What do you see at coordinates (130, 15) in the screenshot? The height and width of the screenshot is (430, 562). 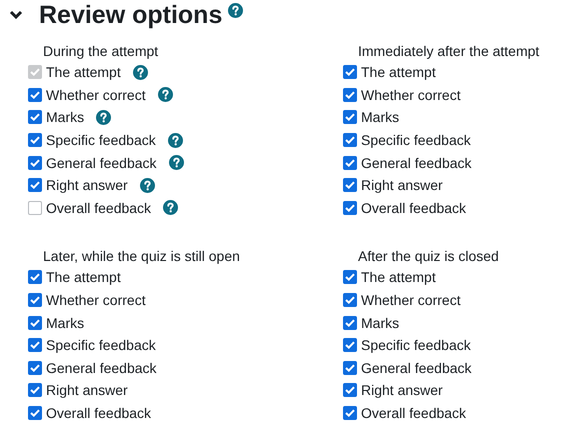 I see `section-title: Review options` at bounding box center [130, 15].